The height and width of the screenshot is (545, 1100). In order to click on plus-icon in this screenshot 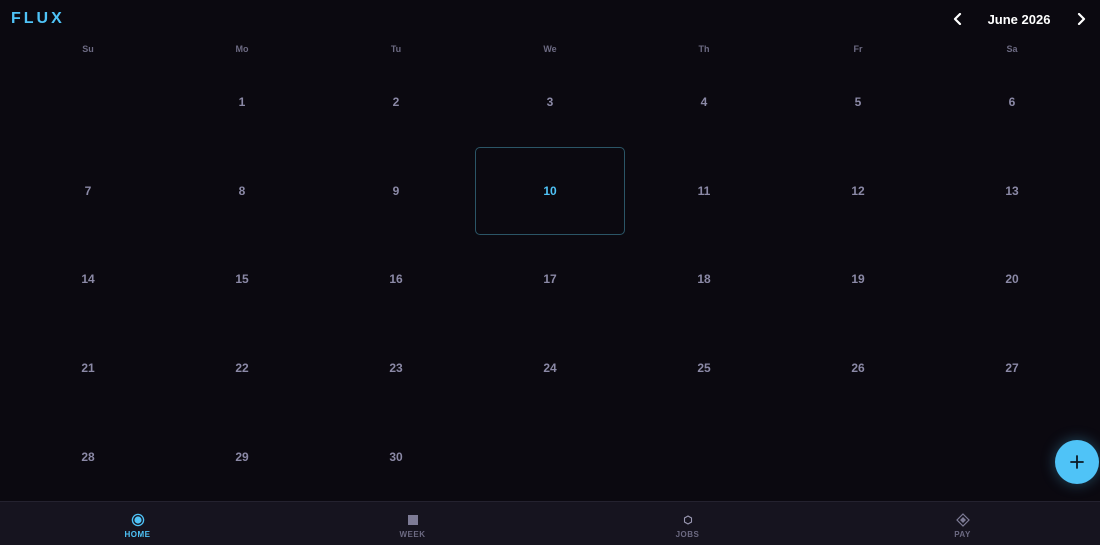, I will do `click(1077, 462)`.